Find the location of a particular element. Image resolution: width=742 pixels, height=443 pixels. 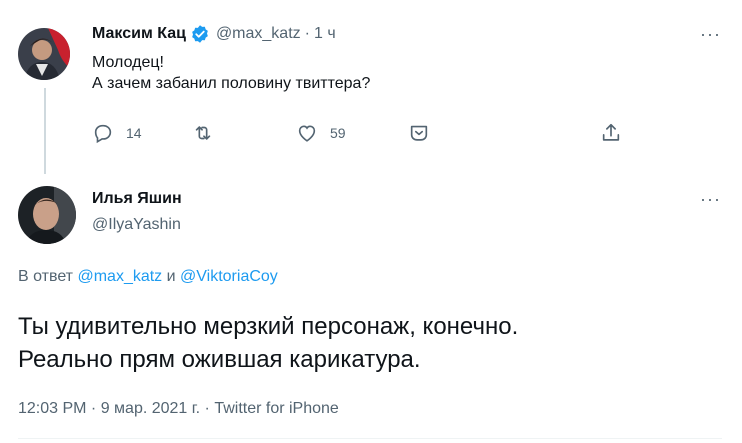

reply-conjunction: и is located at coordinates (171, 276).